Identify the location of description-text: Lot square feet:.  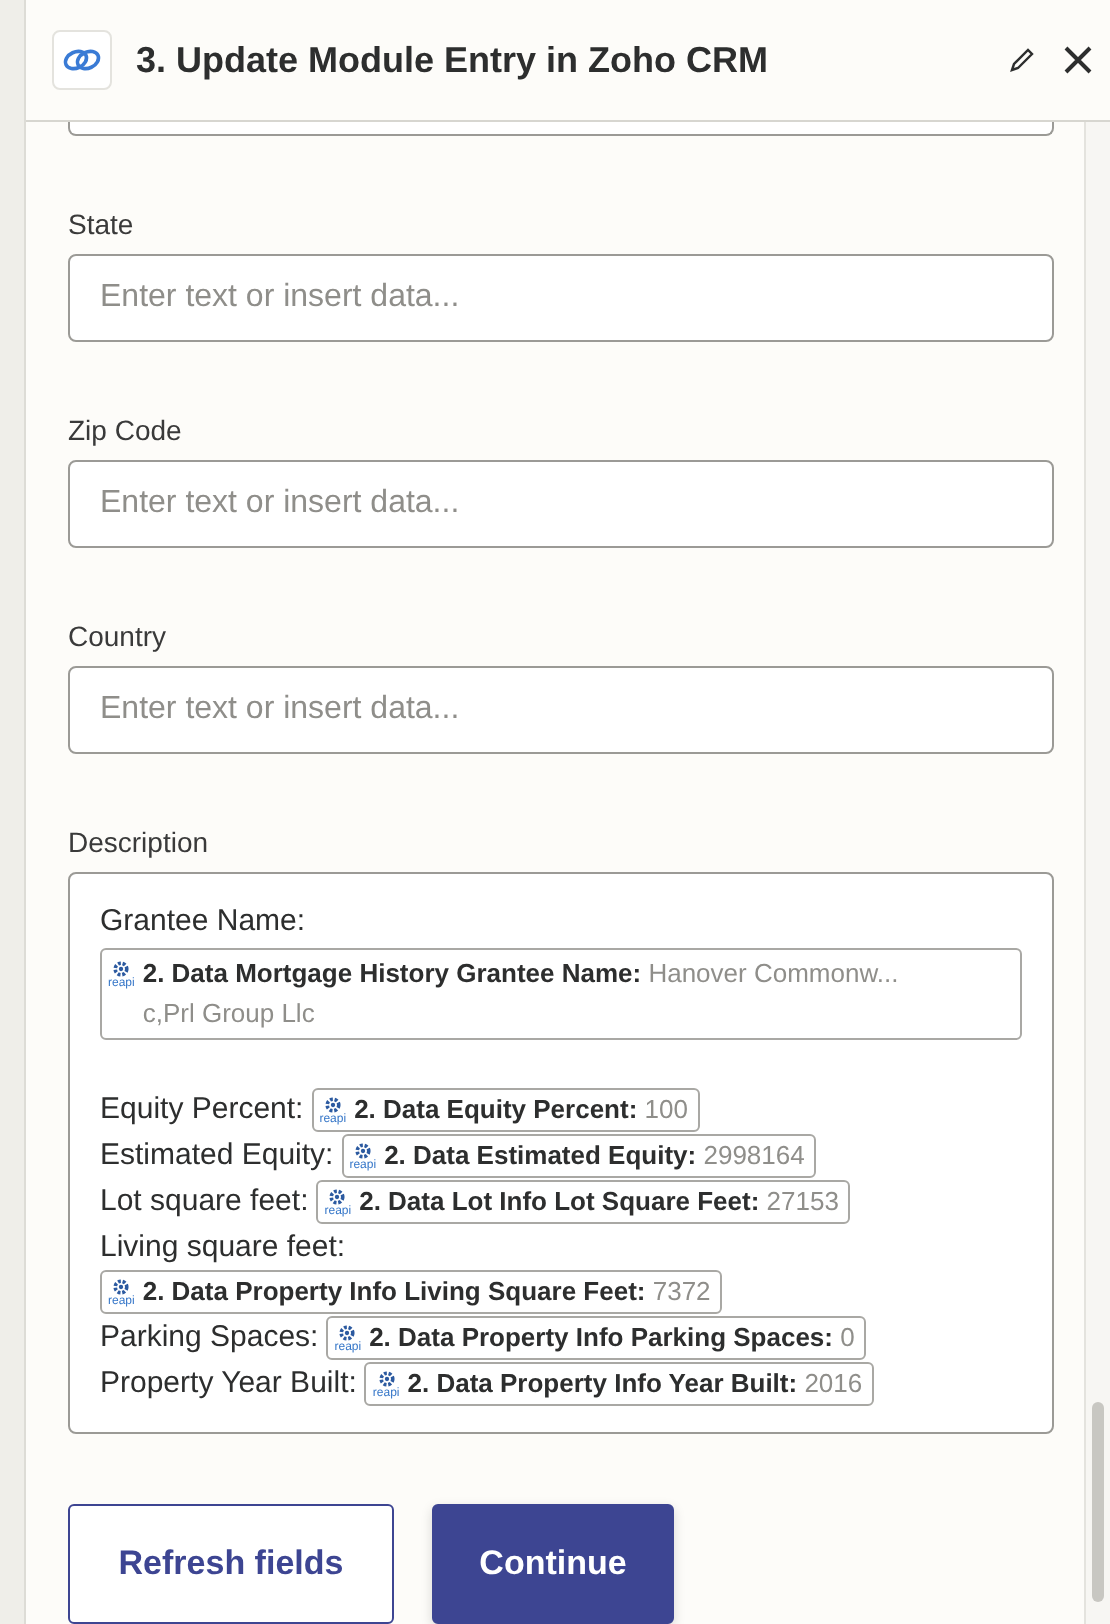
(204, 1200).